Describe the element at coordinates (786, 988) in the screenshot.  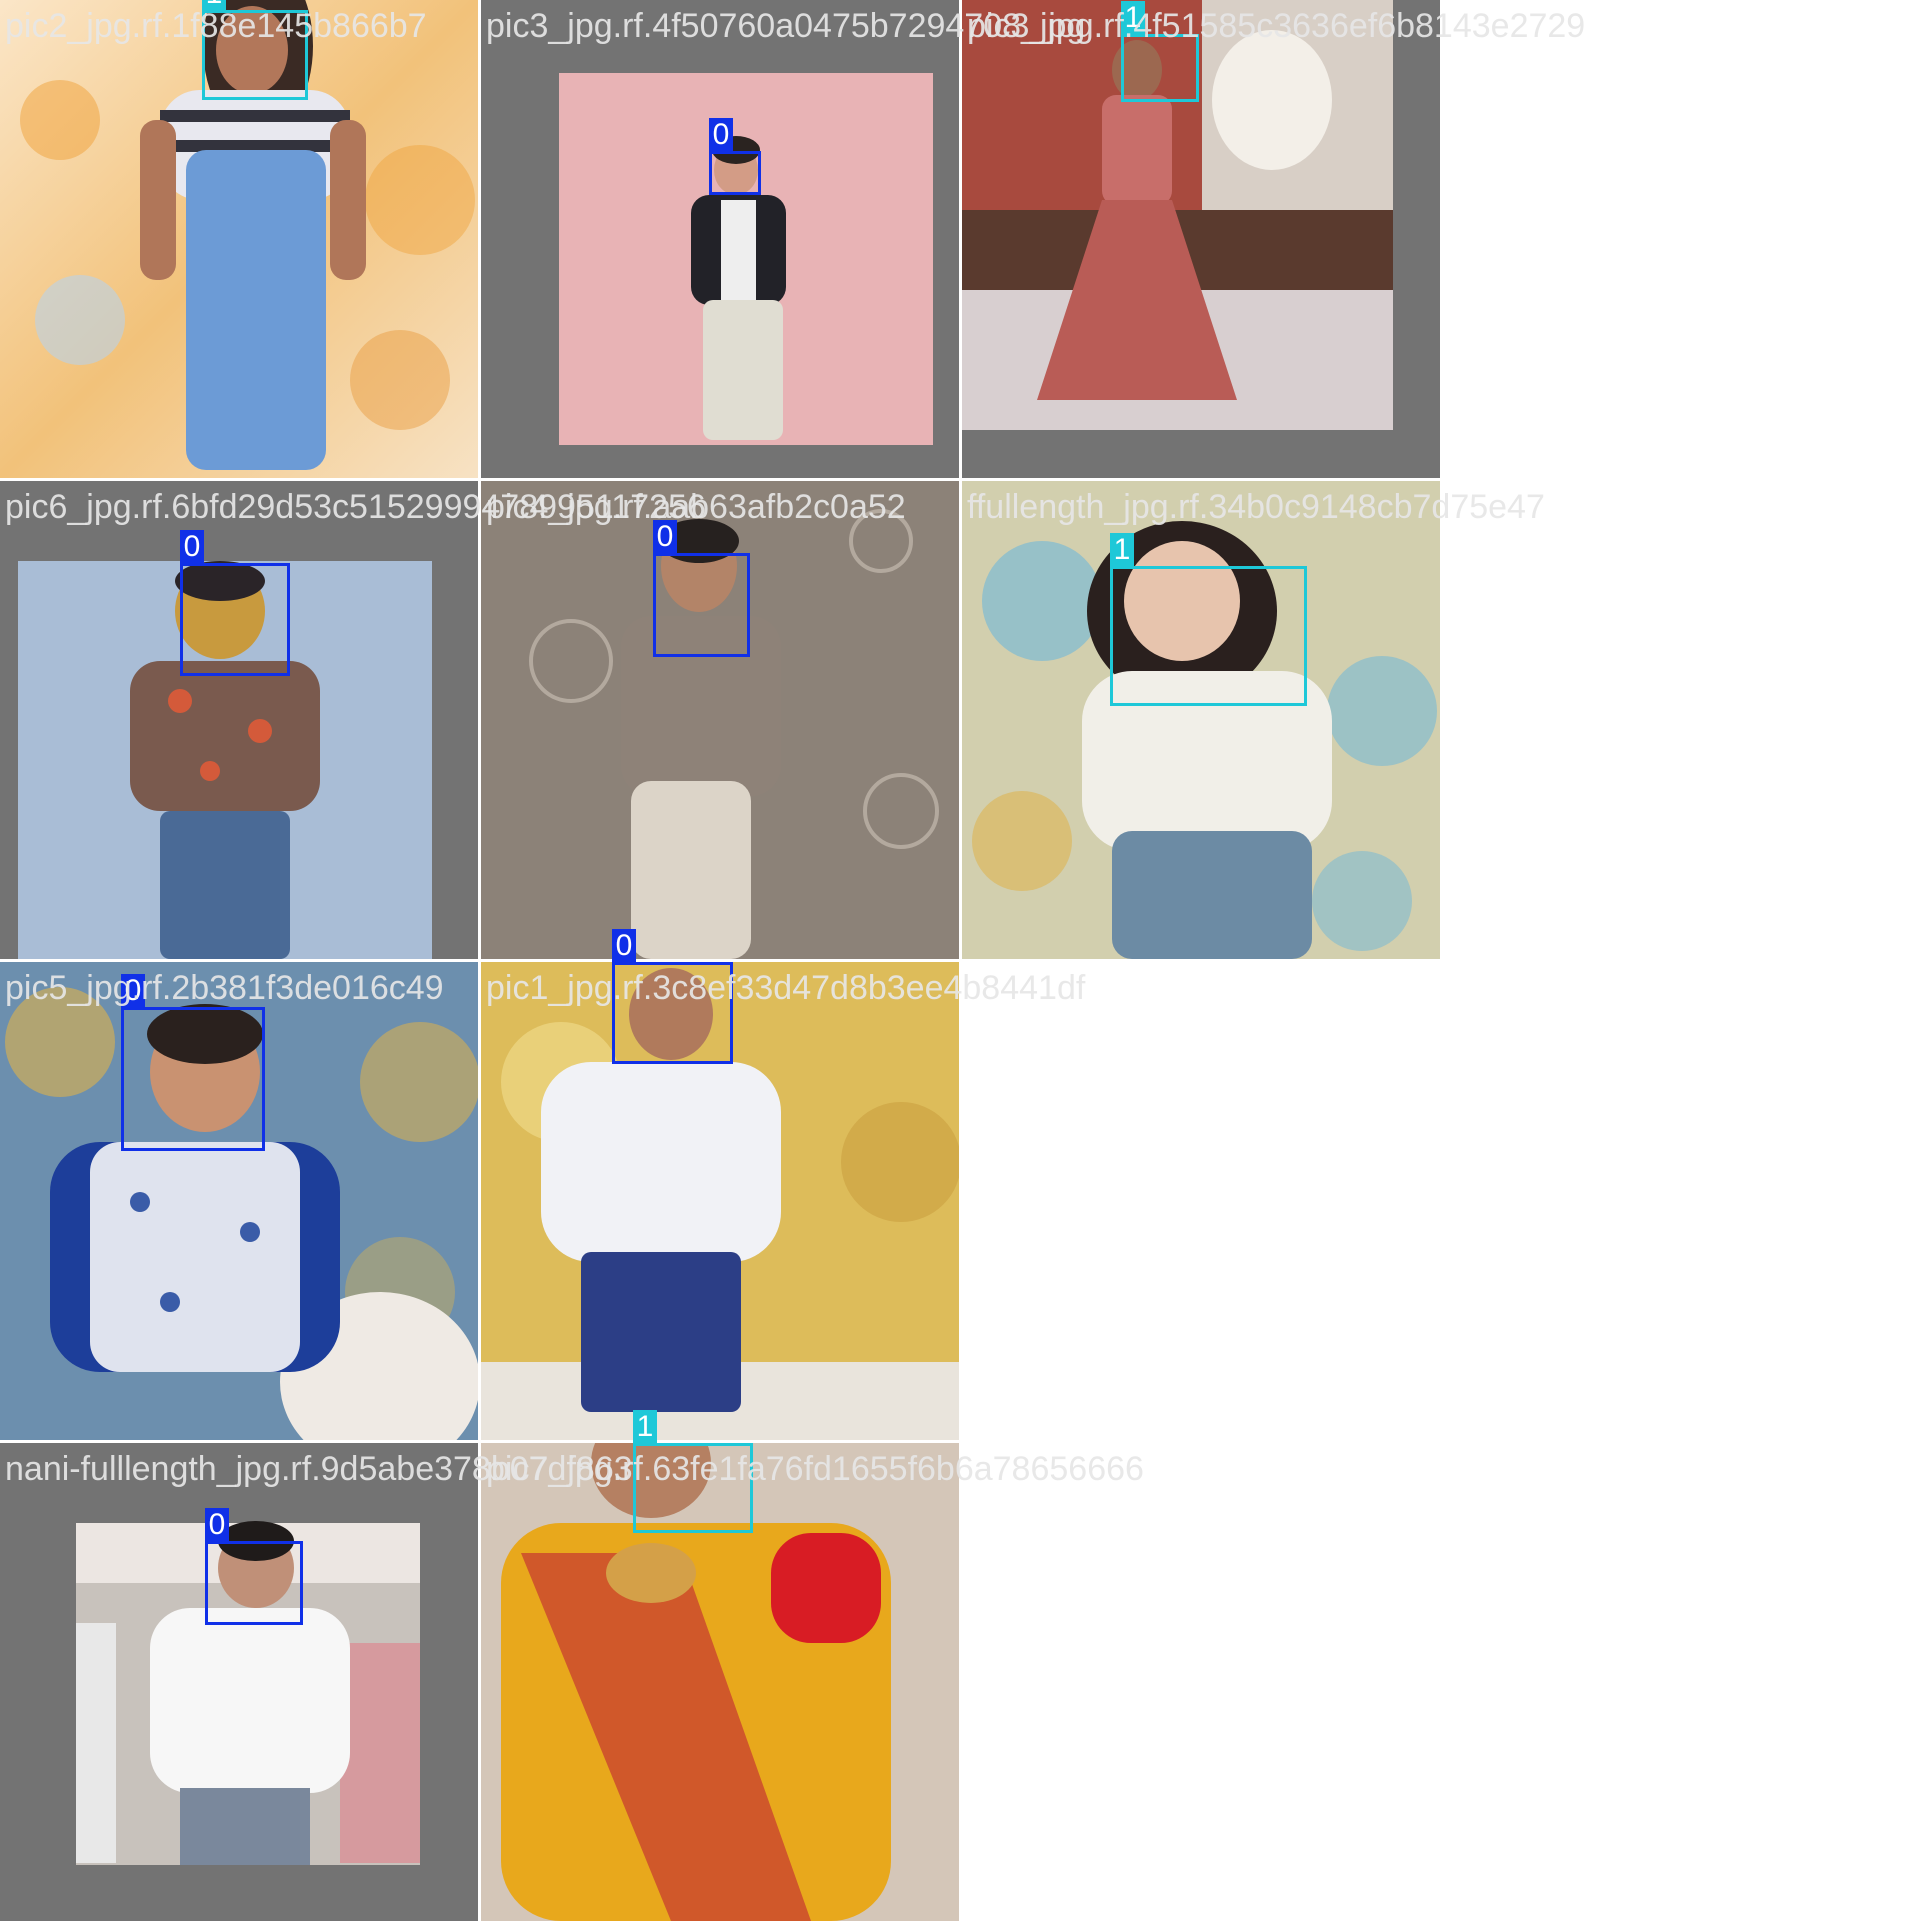
I see `tile-filename: pic1_jpg.rf.3c8ef33d47d8b3ee4b8441df` at that location.